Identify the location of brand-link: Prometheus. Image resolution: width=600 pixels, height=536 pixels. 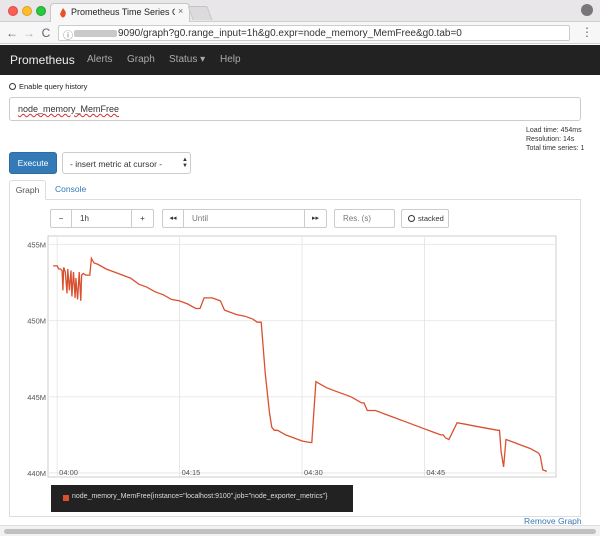
(42, 60).